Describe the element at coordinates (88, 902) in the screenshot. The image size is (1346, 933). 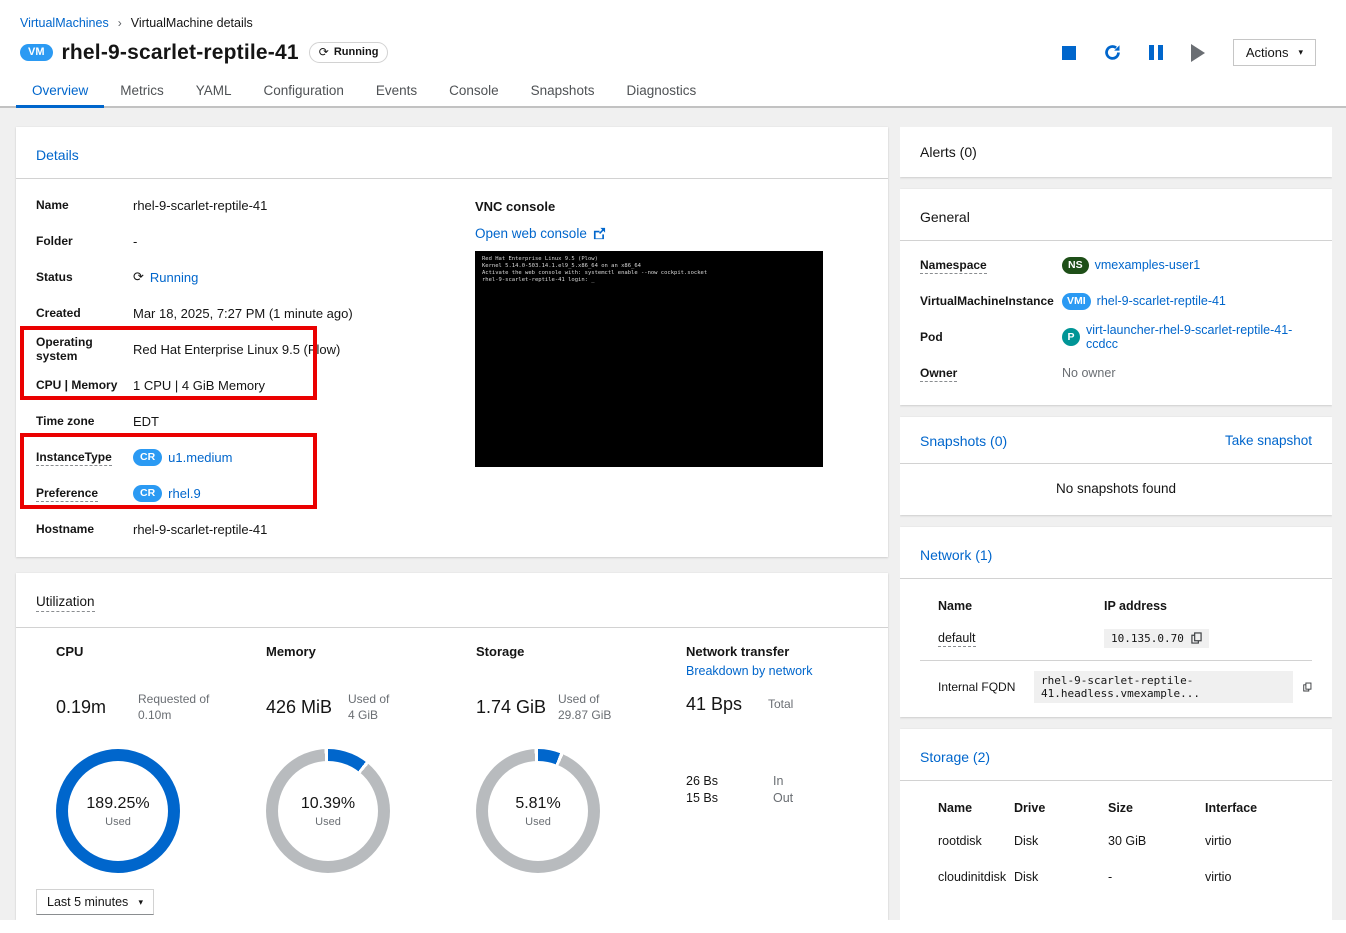
I see `duration-select-value: Last 5 minutes` at that location.